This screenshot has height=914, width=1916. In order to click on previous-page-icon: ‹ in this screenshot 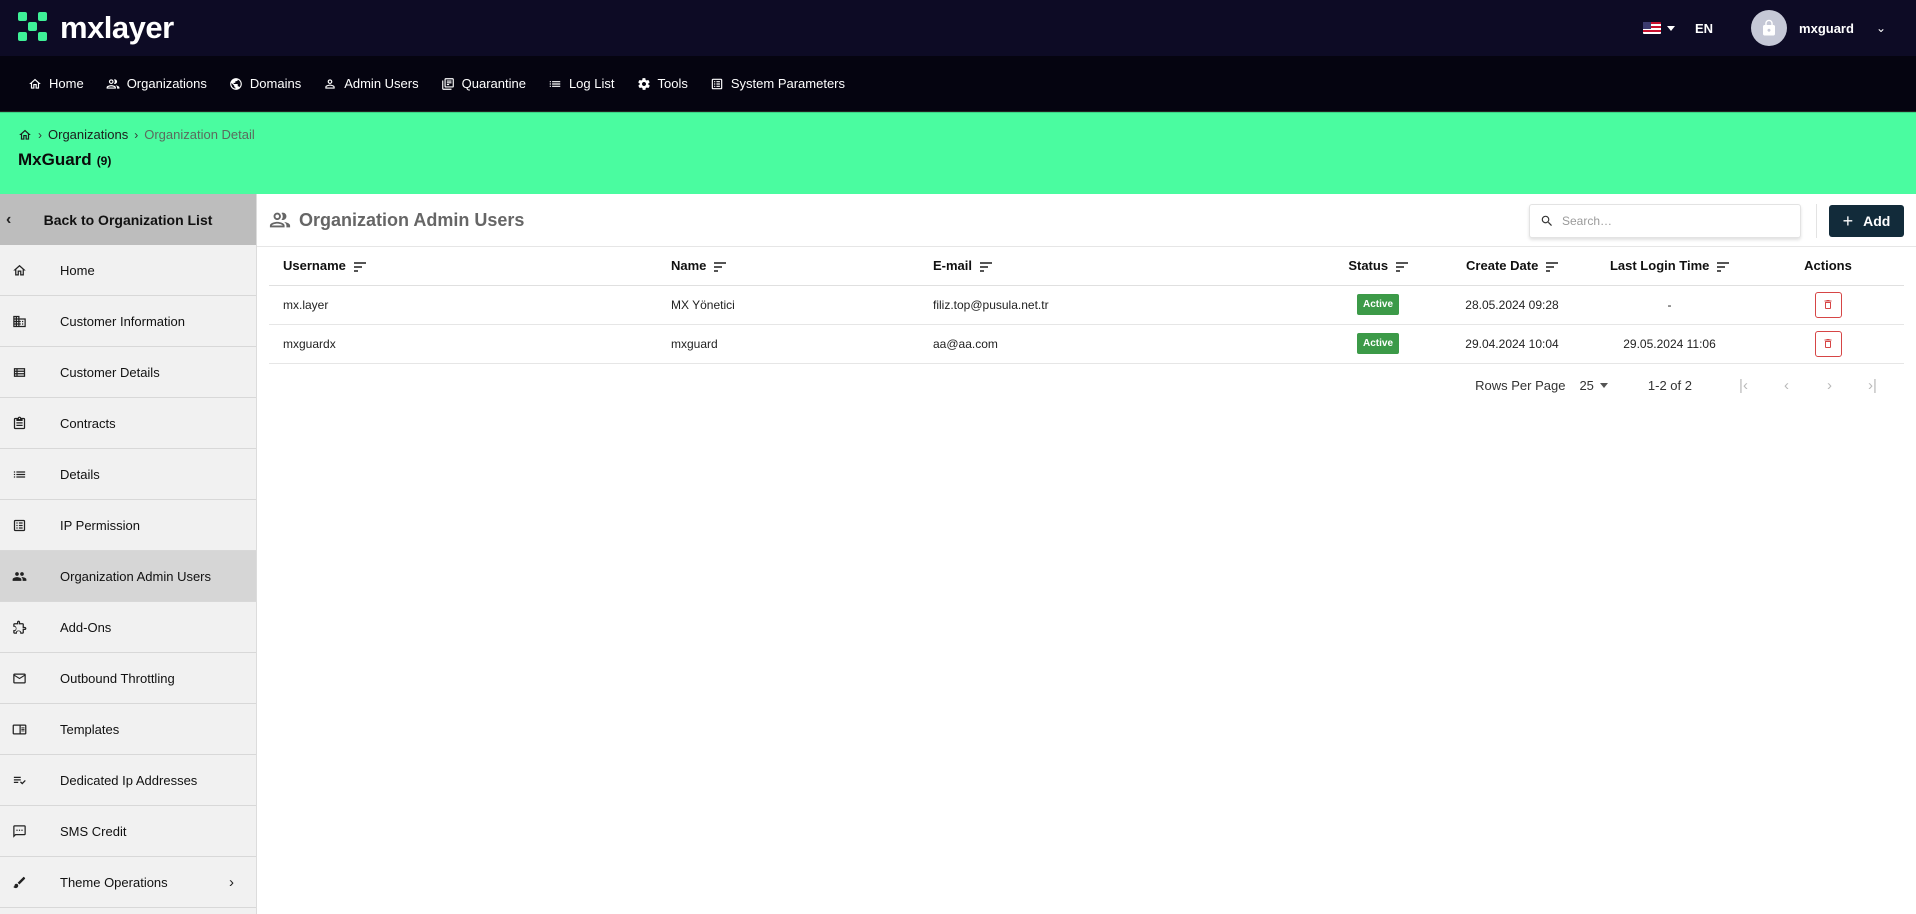, I will do `click(1786, 385)`.